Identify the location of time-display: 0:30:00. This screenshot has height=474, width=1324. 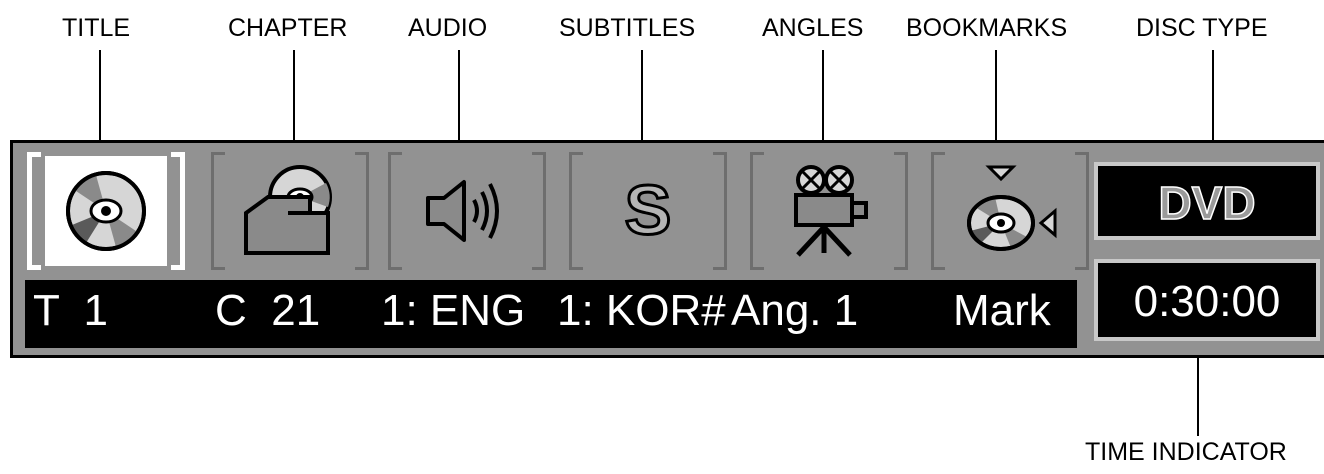
(1207, 300).